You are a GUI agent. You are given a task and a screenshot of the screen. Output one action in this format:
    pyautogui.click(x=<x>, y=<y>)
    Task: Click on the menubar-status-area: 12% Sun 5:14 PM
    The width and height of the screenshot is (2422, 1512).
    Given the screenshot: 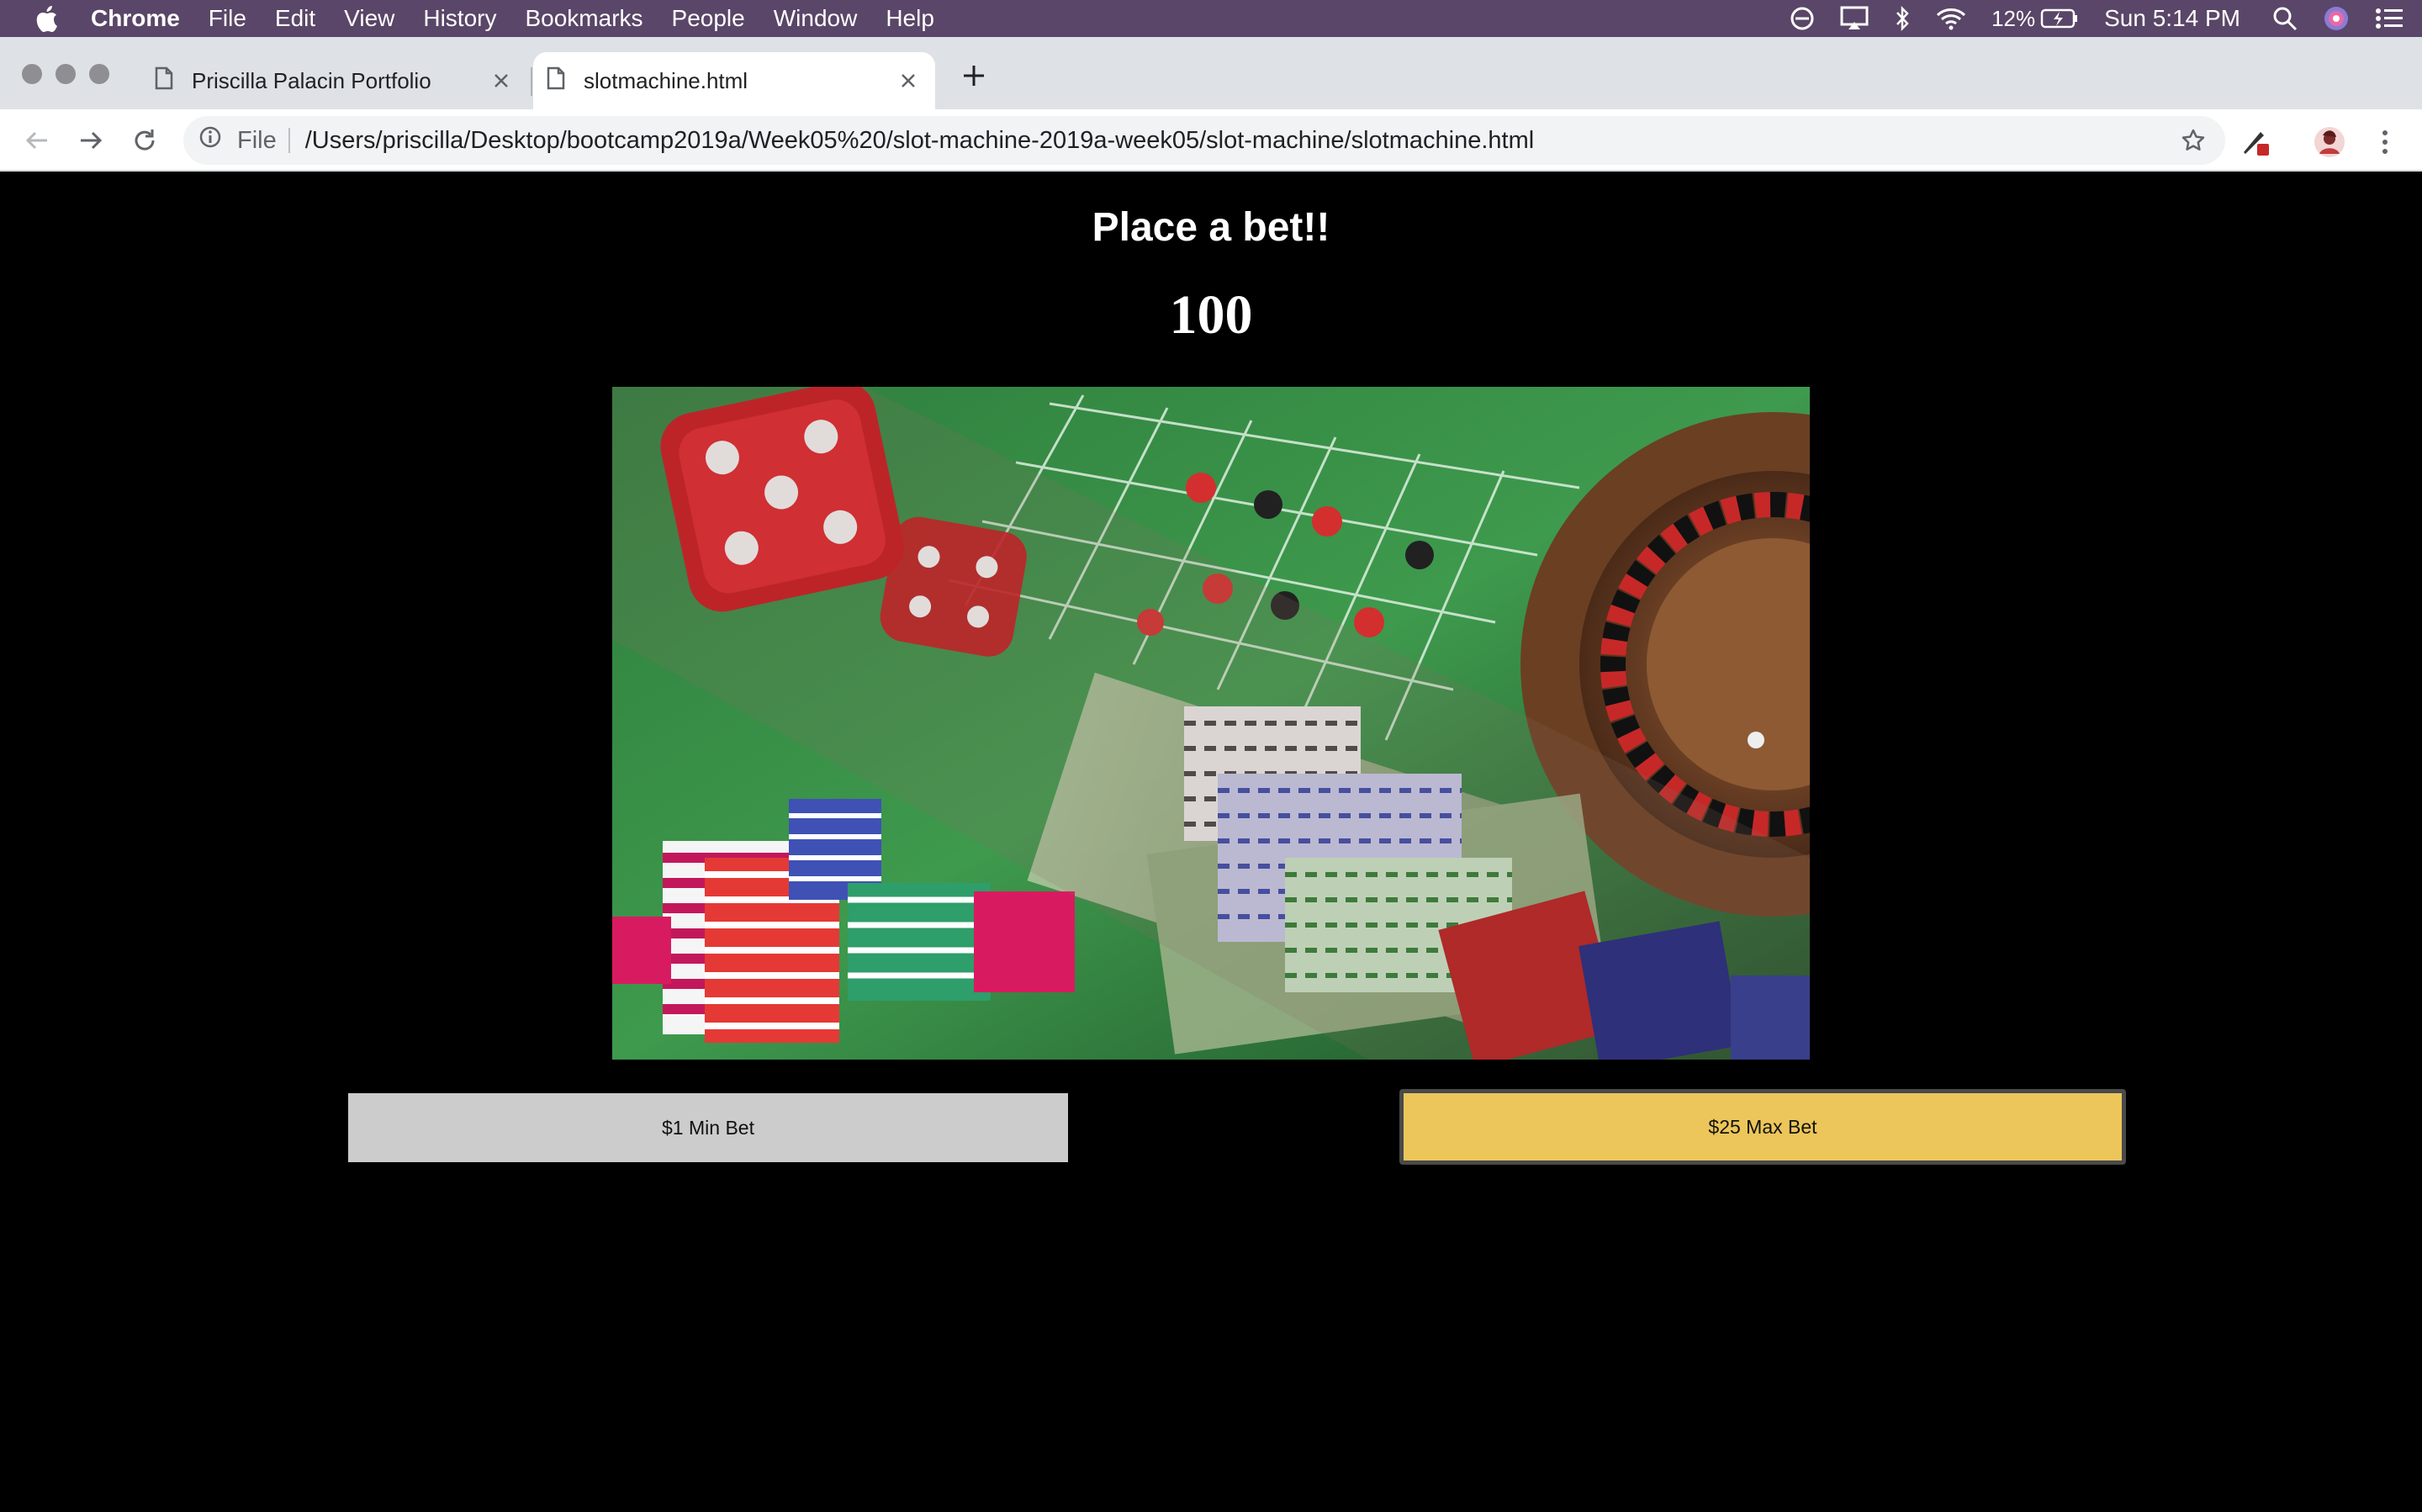 What is the action you would take?
    pyautogui.click(x=2106, y=18)
    